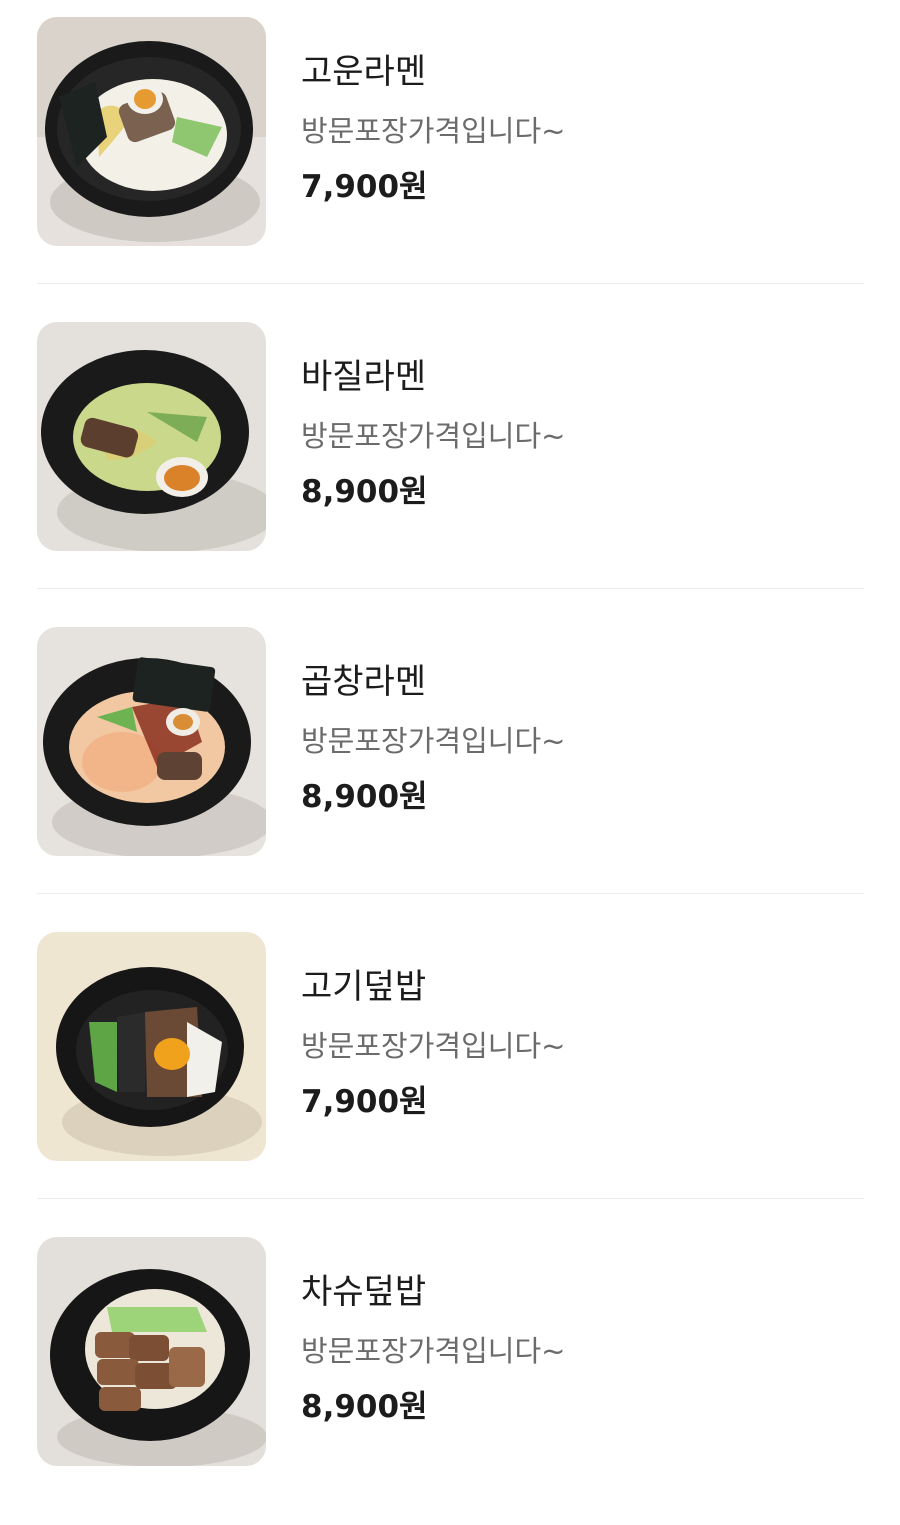  I want to click on menu-item-name: 차슈덮밥, so click(364, 1292).